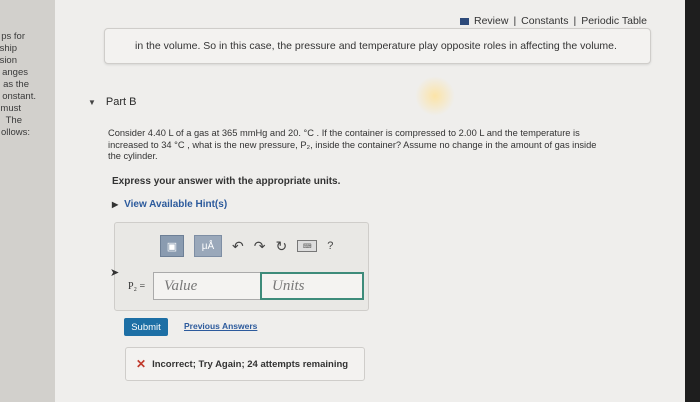 This screenshot has height=402, width=700. Describe the element at coordinates (121, 102) in the screenshot. I see `part-label: Part B` at that location.